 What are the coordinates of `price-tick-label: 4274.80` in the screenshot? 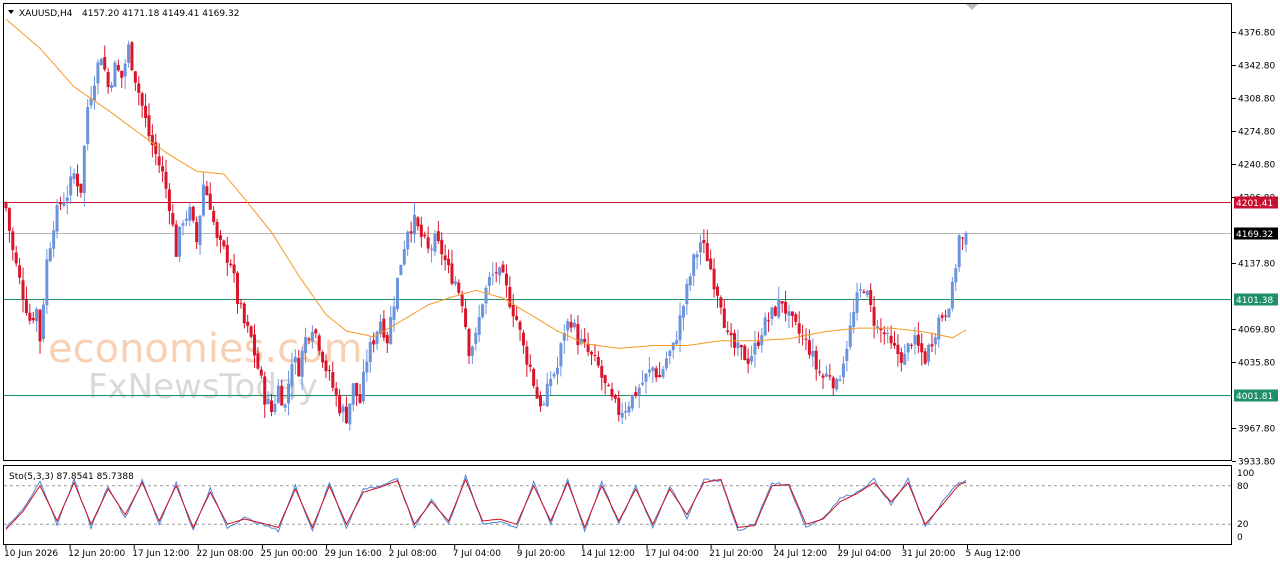 It's located at (1256, 133).